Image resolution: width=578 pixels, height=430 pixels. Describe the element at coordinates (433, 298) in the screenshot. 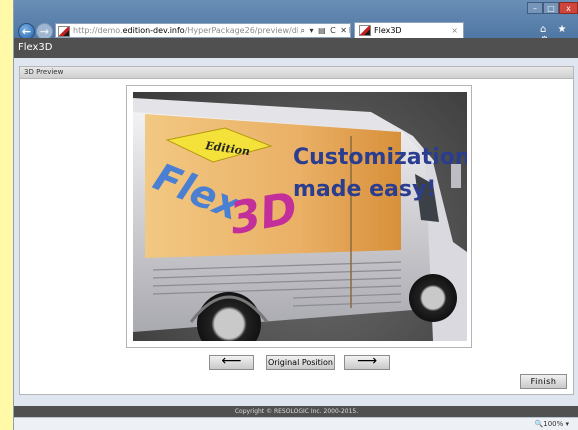

I see `front-wheel` at that location.